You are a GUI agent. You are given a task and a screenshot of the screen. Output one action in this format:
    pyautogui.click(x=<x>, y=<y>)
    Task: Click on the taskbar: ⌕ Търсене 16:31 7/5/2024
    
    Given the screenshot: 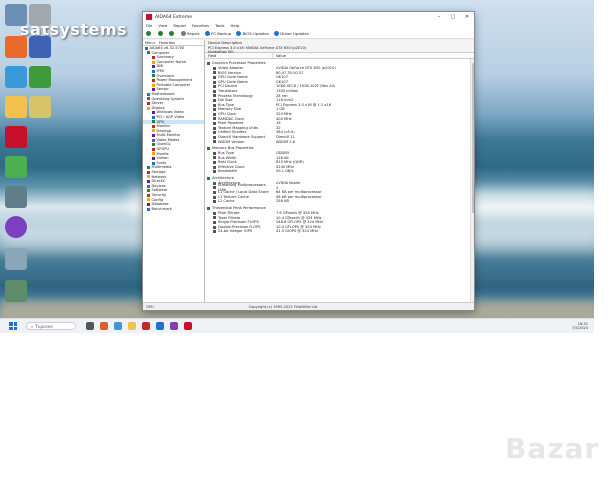 What is the action you would take?
    pyautogui.click(x=297, y=325)
    